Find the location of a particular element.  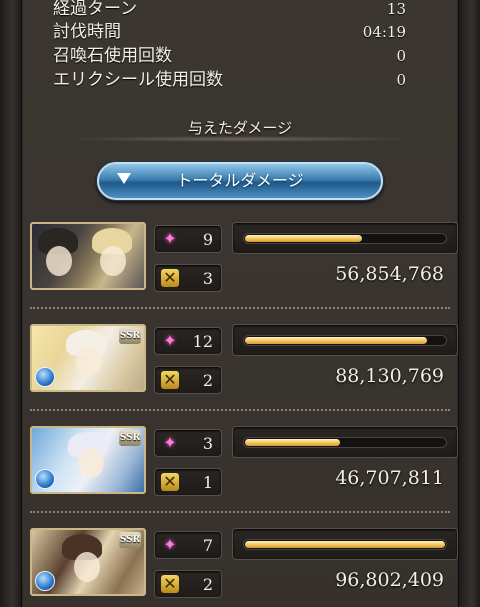

damage-value: 96,802,409 is located at coordinates (389, 580).